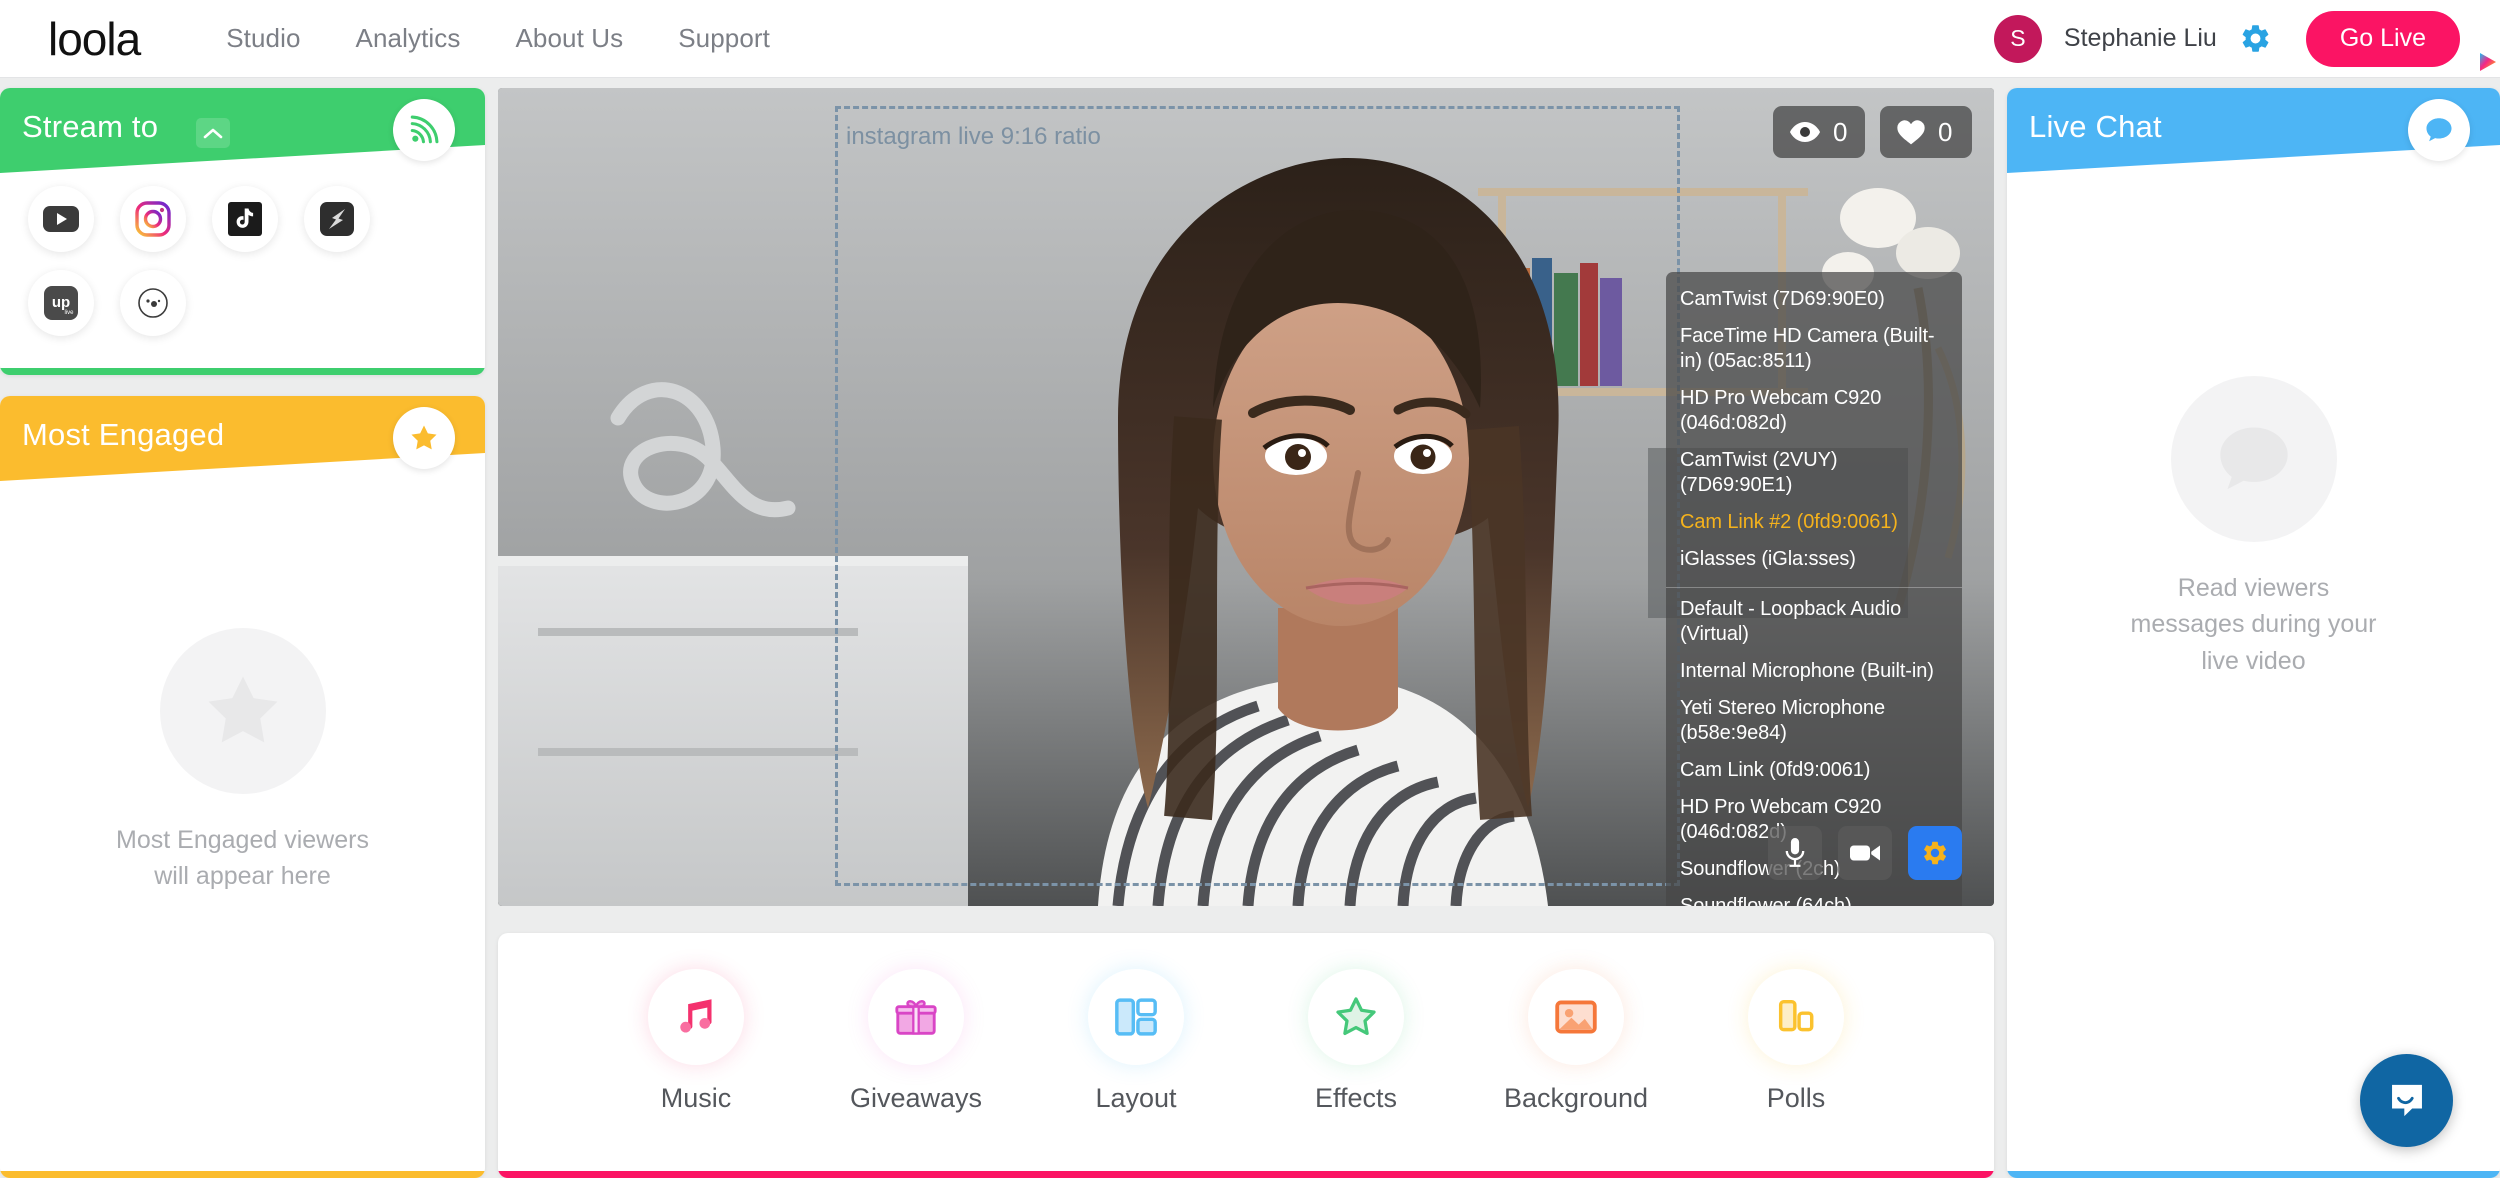 The image size is (2500, 1178). I want to click on intercom-launcher, so click(2406, 1100).